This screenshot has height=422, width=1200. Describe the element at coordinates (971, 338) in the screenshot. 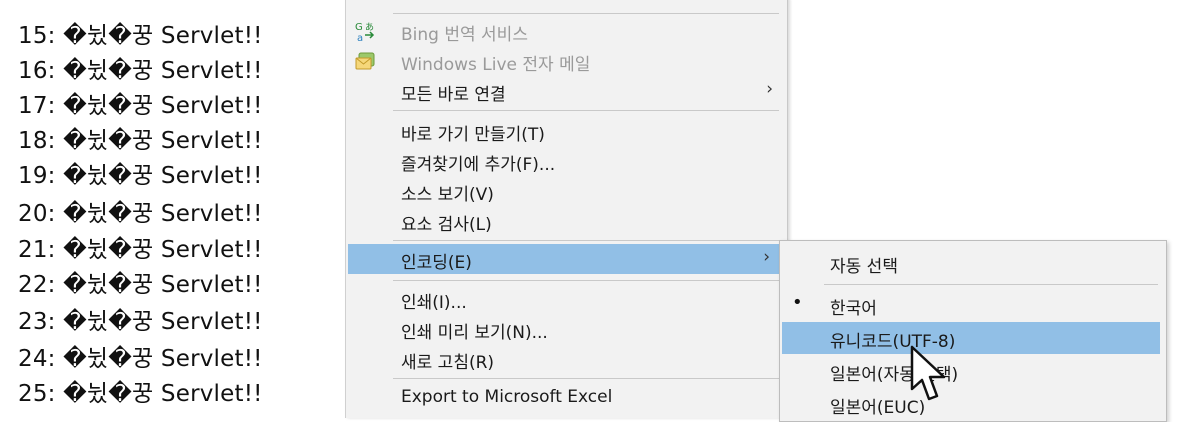

I see `submenu-item-unicode-utf8: 유니코드(UTF-8)` at that location.